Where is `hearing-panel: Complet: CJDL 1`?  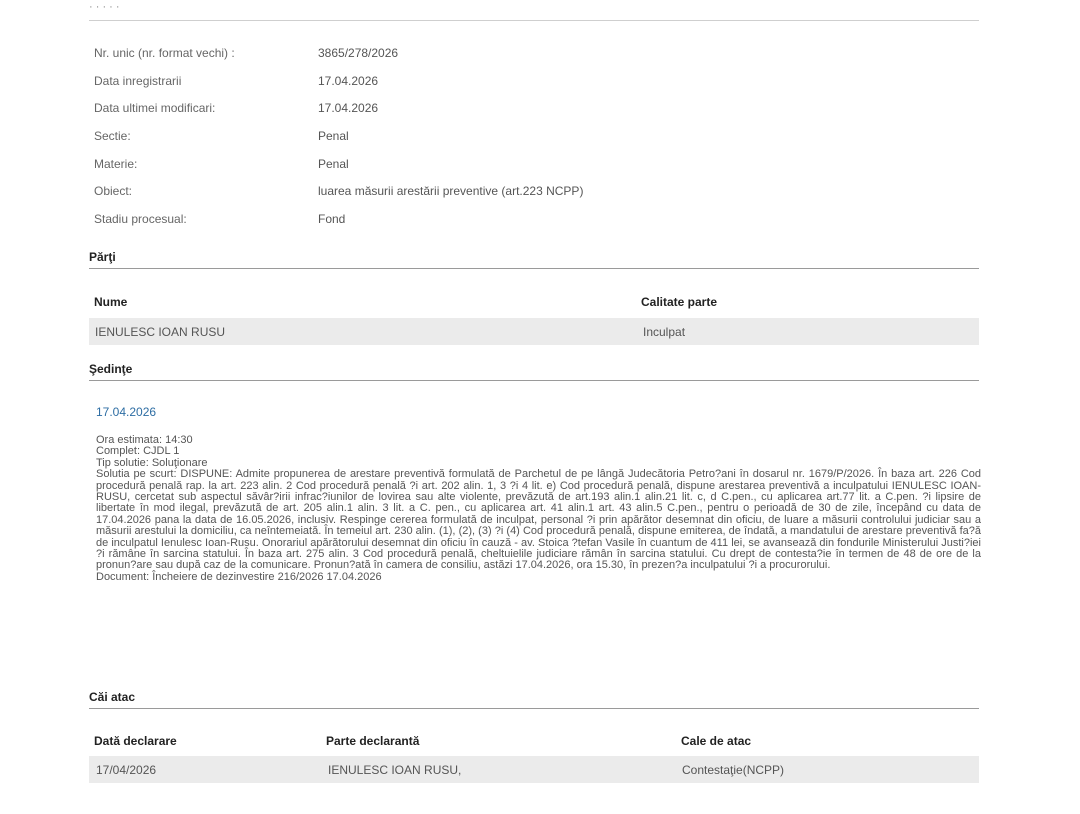 hearing-panel: Complet: CJDL 1 is located at coordinates (138, 451).